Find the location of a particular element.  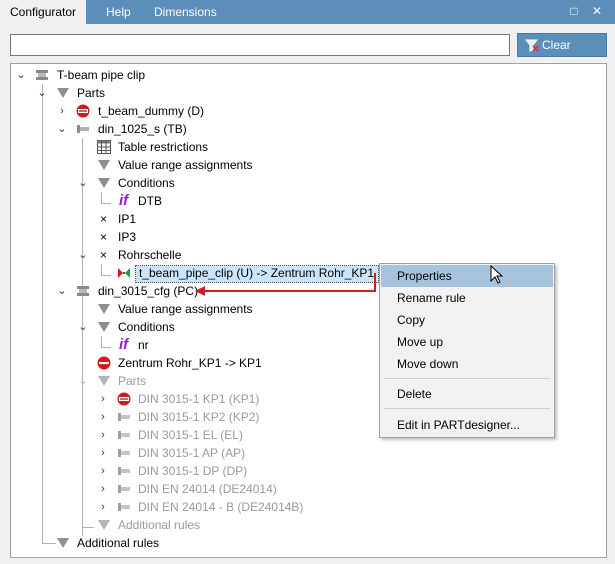

search-input is located at coordinates (260, 45).